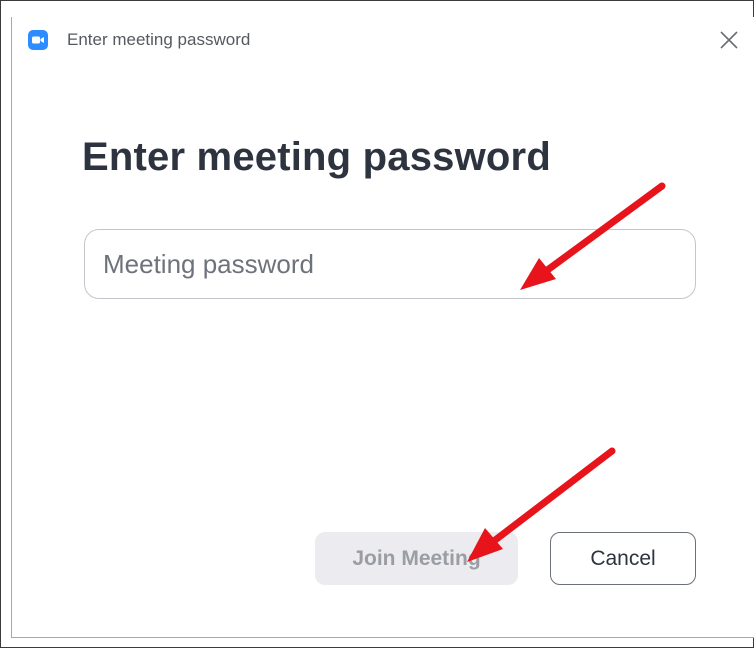 This screenshot has height=648, width=754. I want to click on dialog-heading: Enter meeting password, so click(316, 157).